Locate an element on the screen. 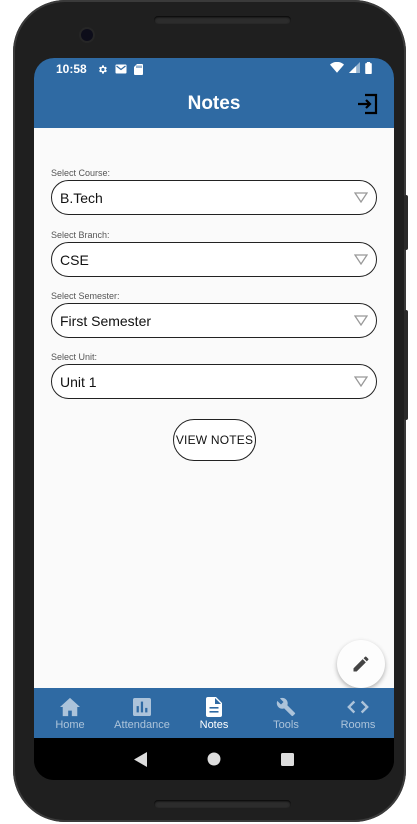 The image size is (417, 824). course-label: Select Course: is located at coordinates (81, 173).